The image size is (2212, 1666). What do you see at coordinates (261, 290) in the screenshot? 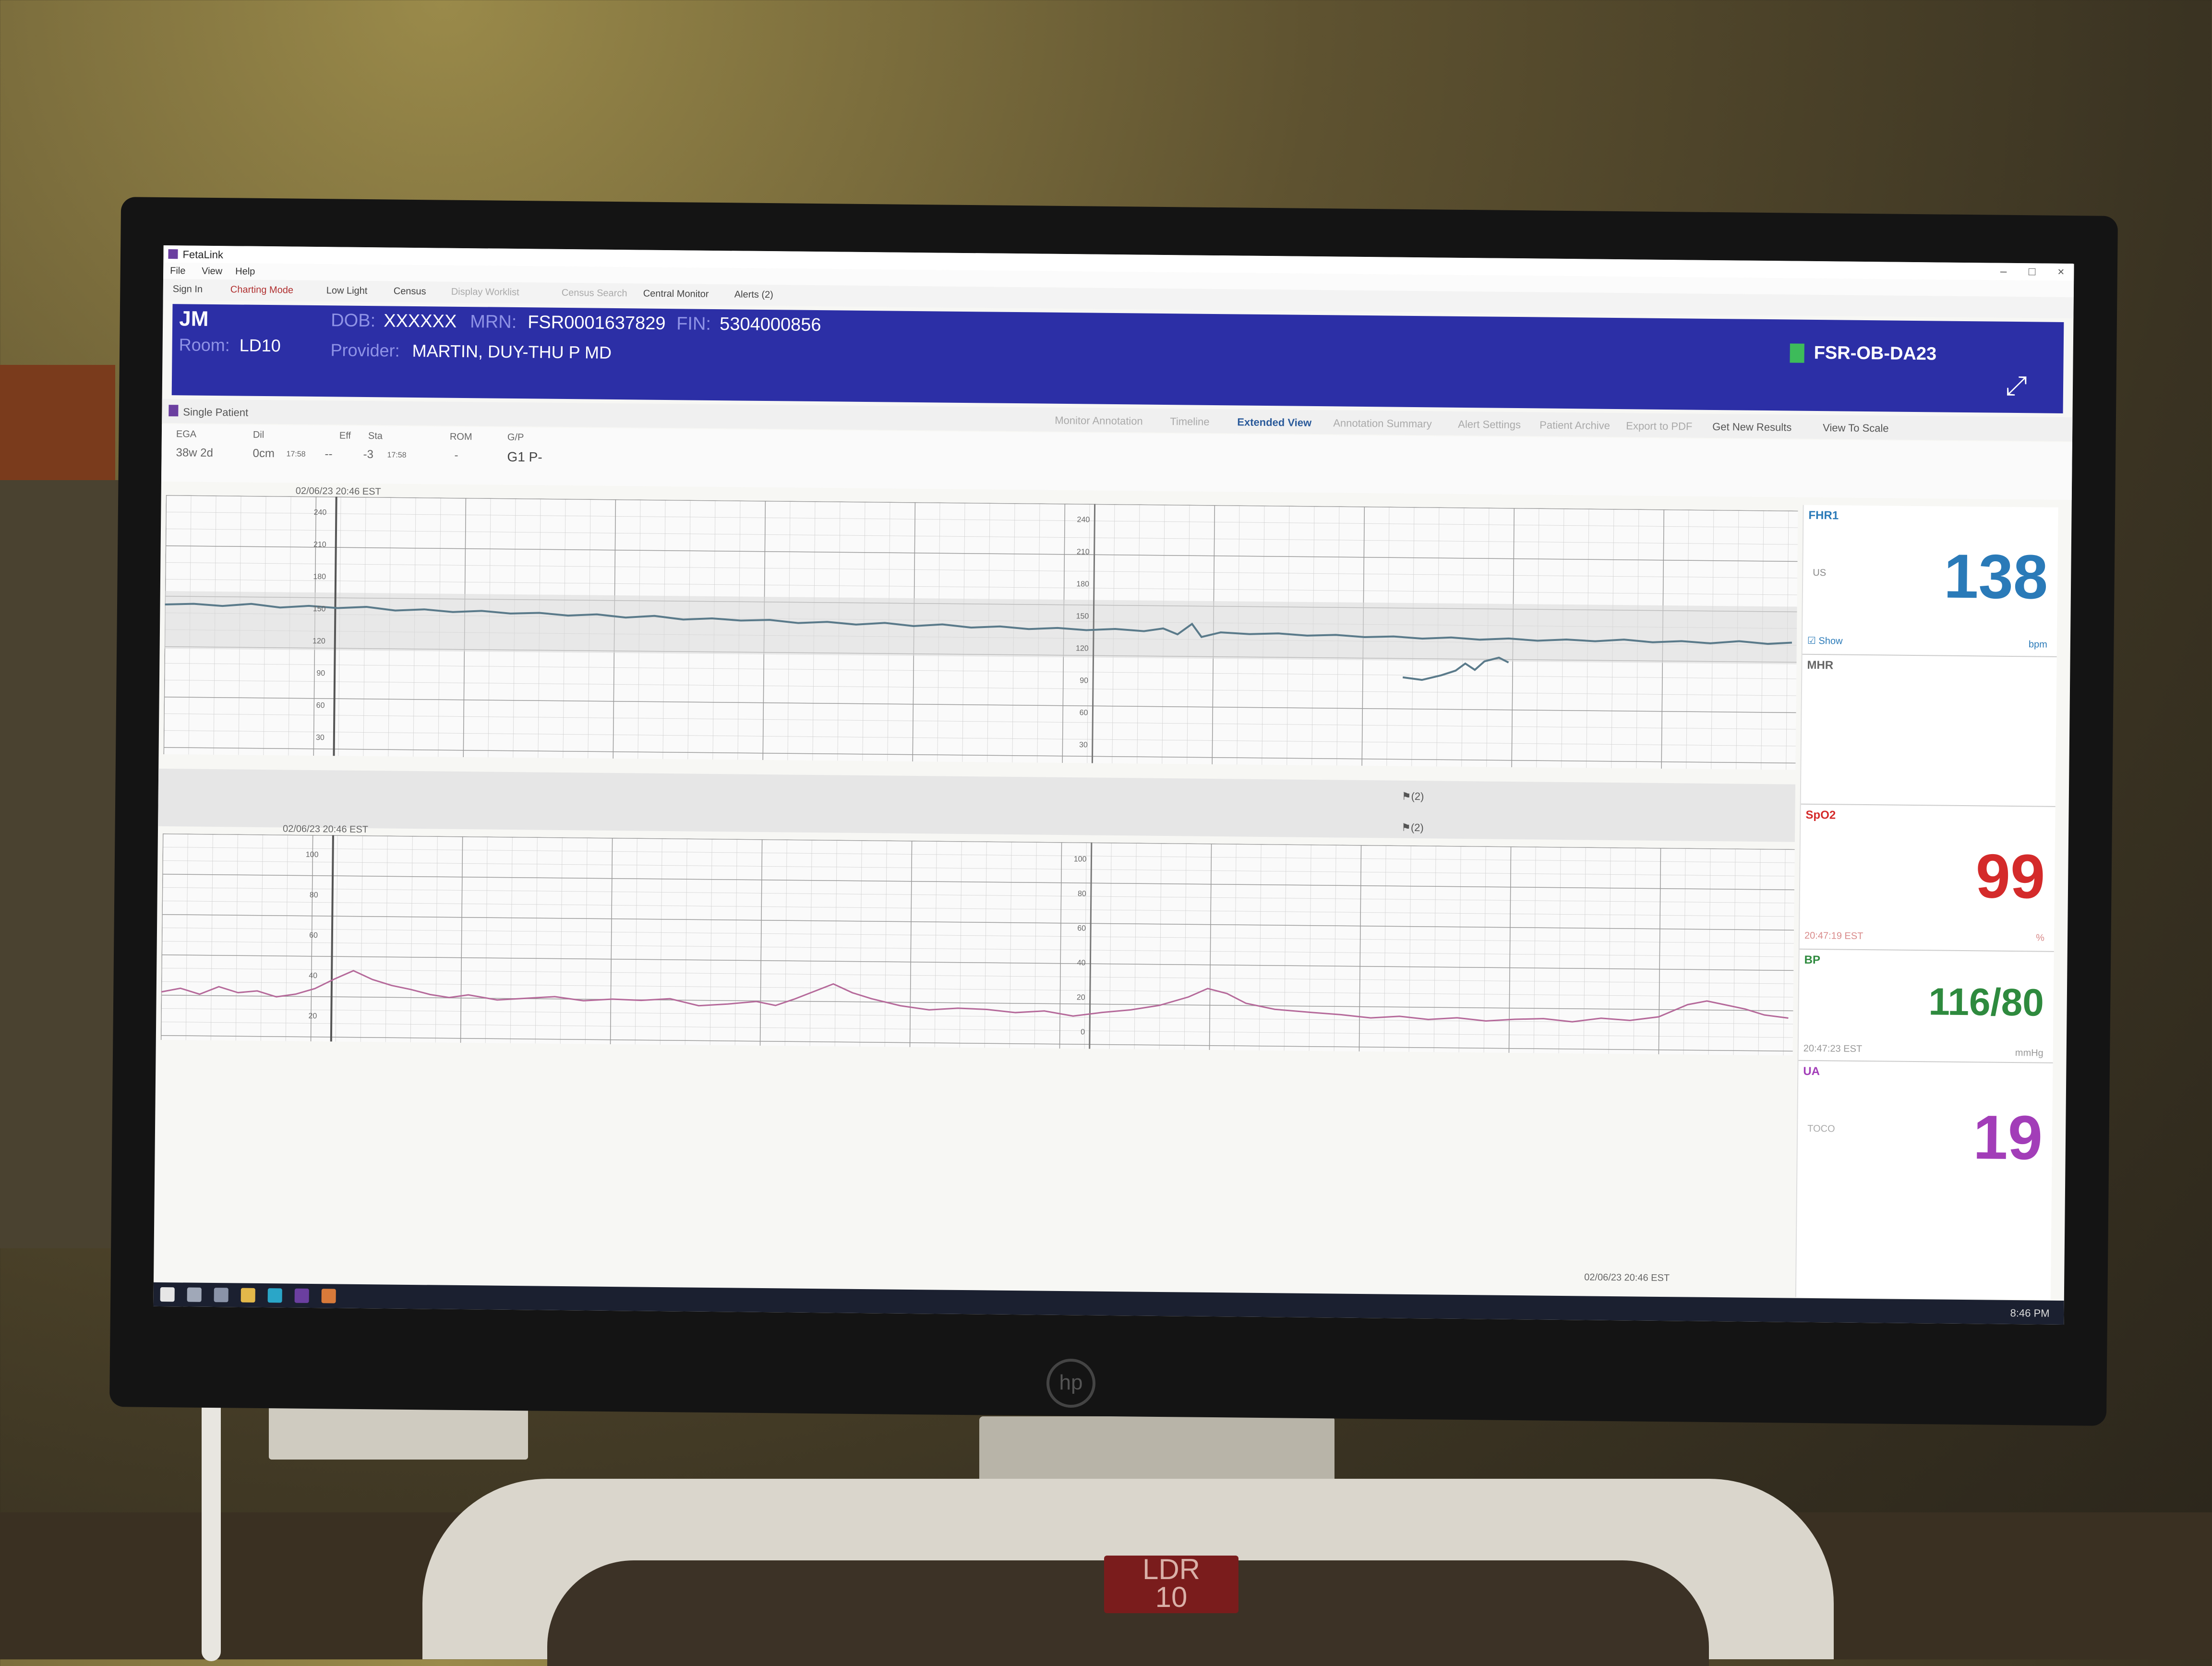
I see `charting-mode-button: Charting Mode` at bounding box center [261, 290].